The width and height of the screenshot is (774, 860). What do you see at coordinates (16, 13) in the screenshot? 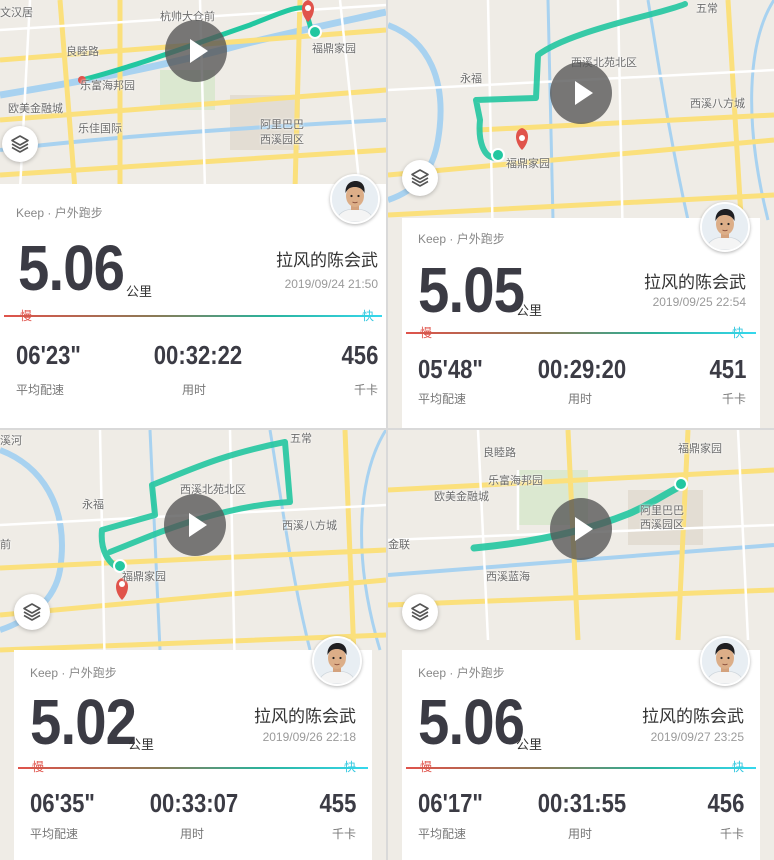
I see `map-label: 文汉居` at bounding box center [16, 13].